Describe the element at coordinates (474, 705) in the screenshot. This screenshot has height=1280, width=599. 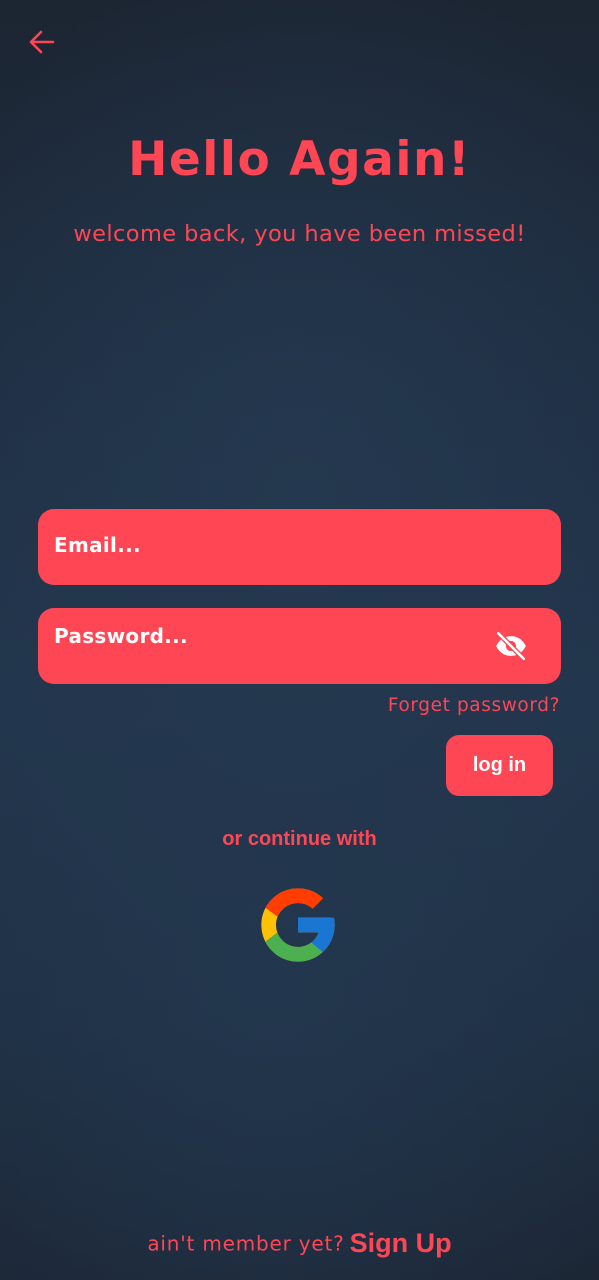
I see `forgot-password-link: Forget password?` at that location.